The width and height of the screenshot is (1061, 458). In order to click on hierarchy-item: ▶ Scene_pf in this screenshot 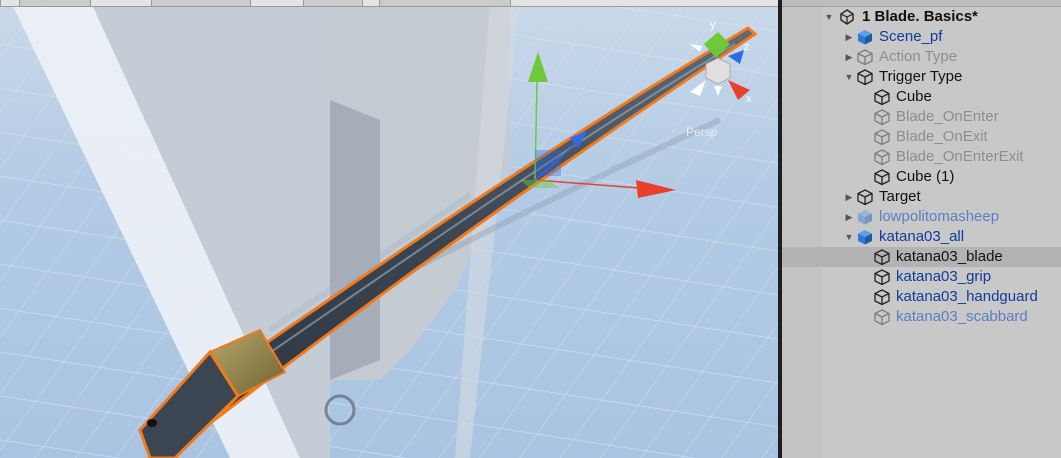, I will do `click(921, 37)`.